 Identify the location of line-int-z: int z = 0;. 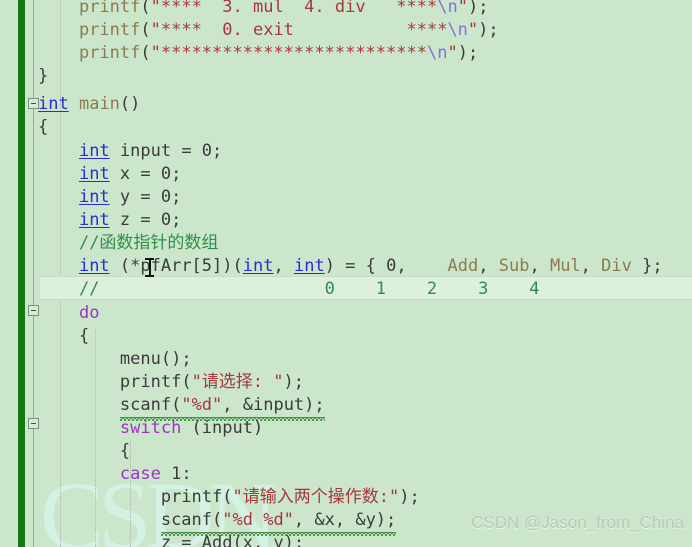
(346, 220).